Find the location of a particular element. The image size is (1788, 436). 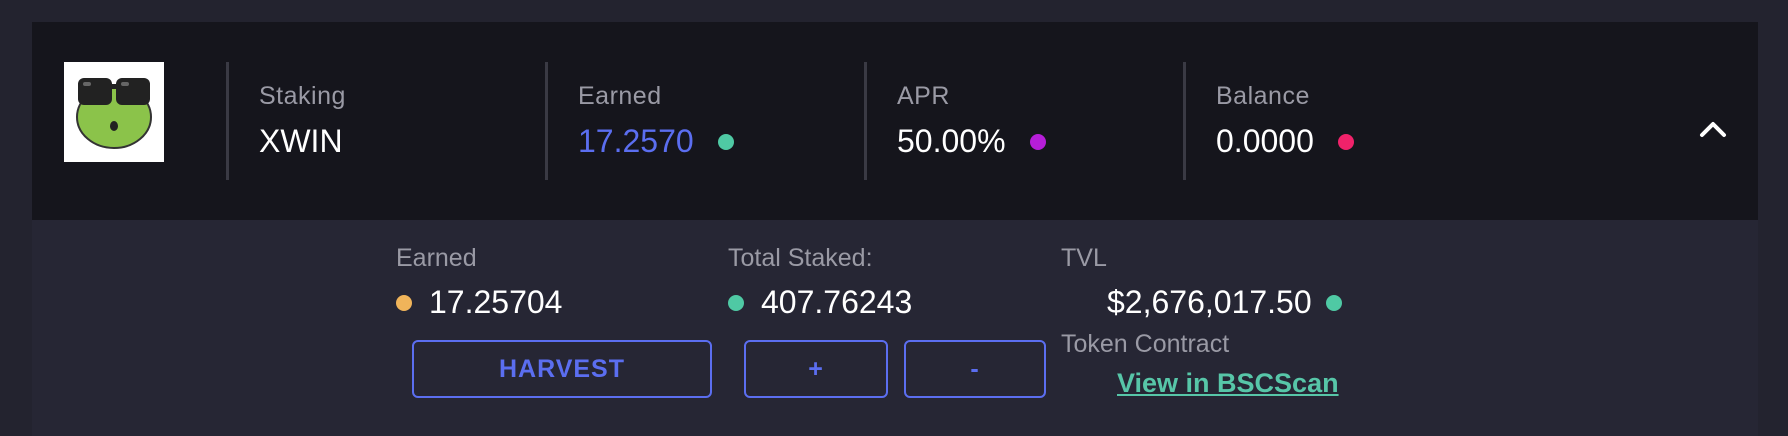

bscscan-link: View in BSCScan is located at coordinates (1228, 383).